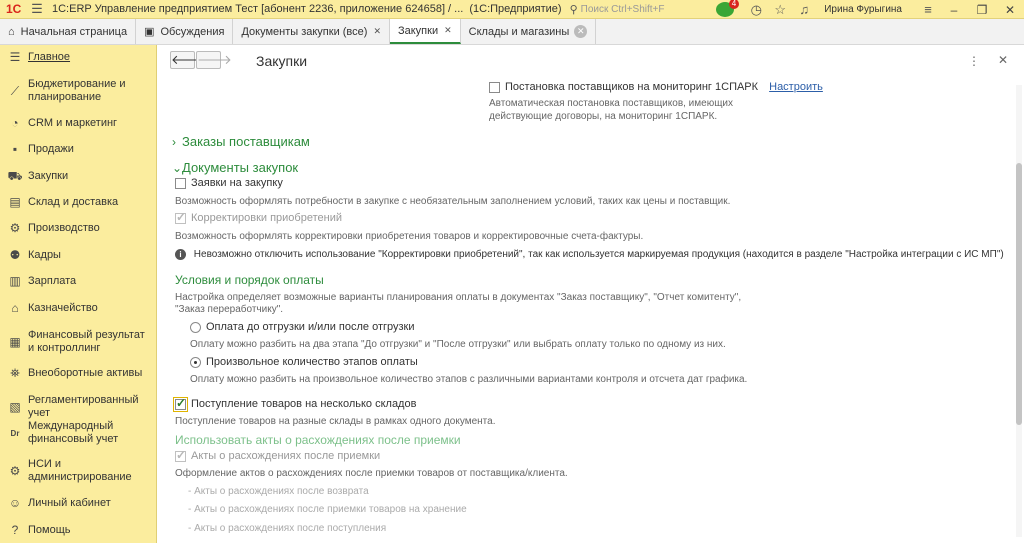 This screenshot has height=543, width=1024. I want to click on radio-two-stage, so click(195, 327).